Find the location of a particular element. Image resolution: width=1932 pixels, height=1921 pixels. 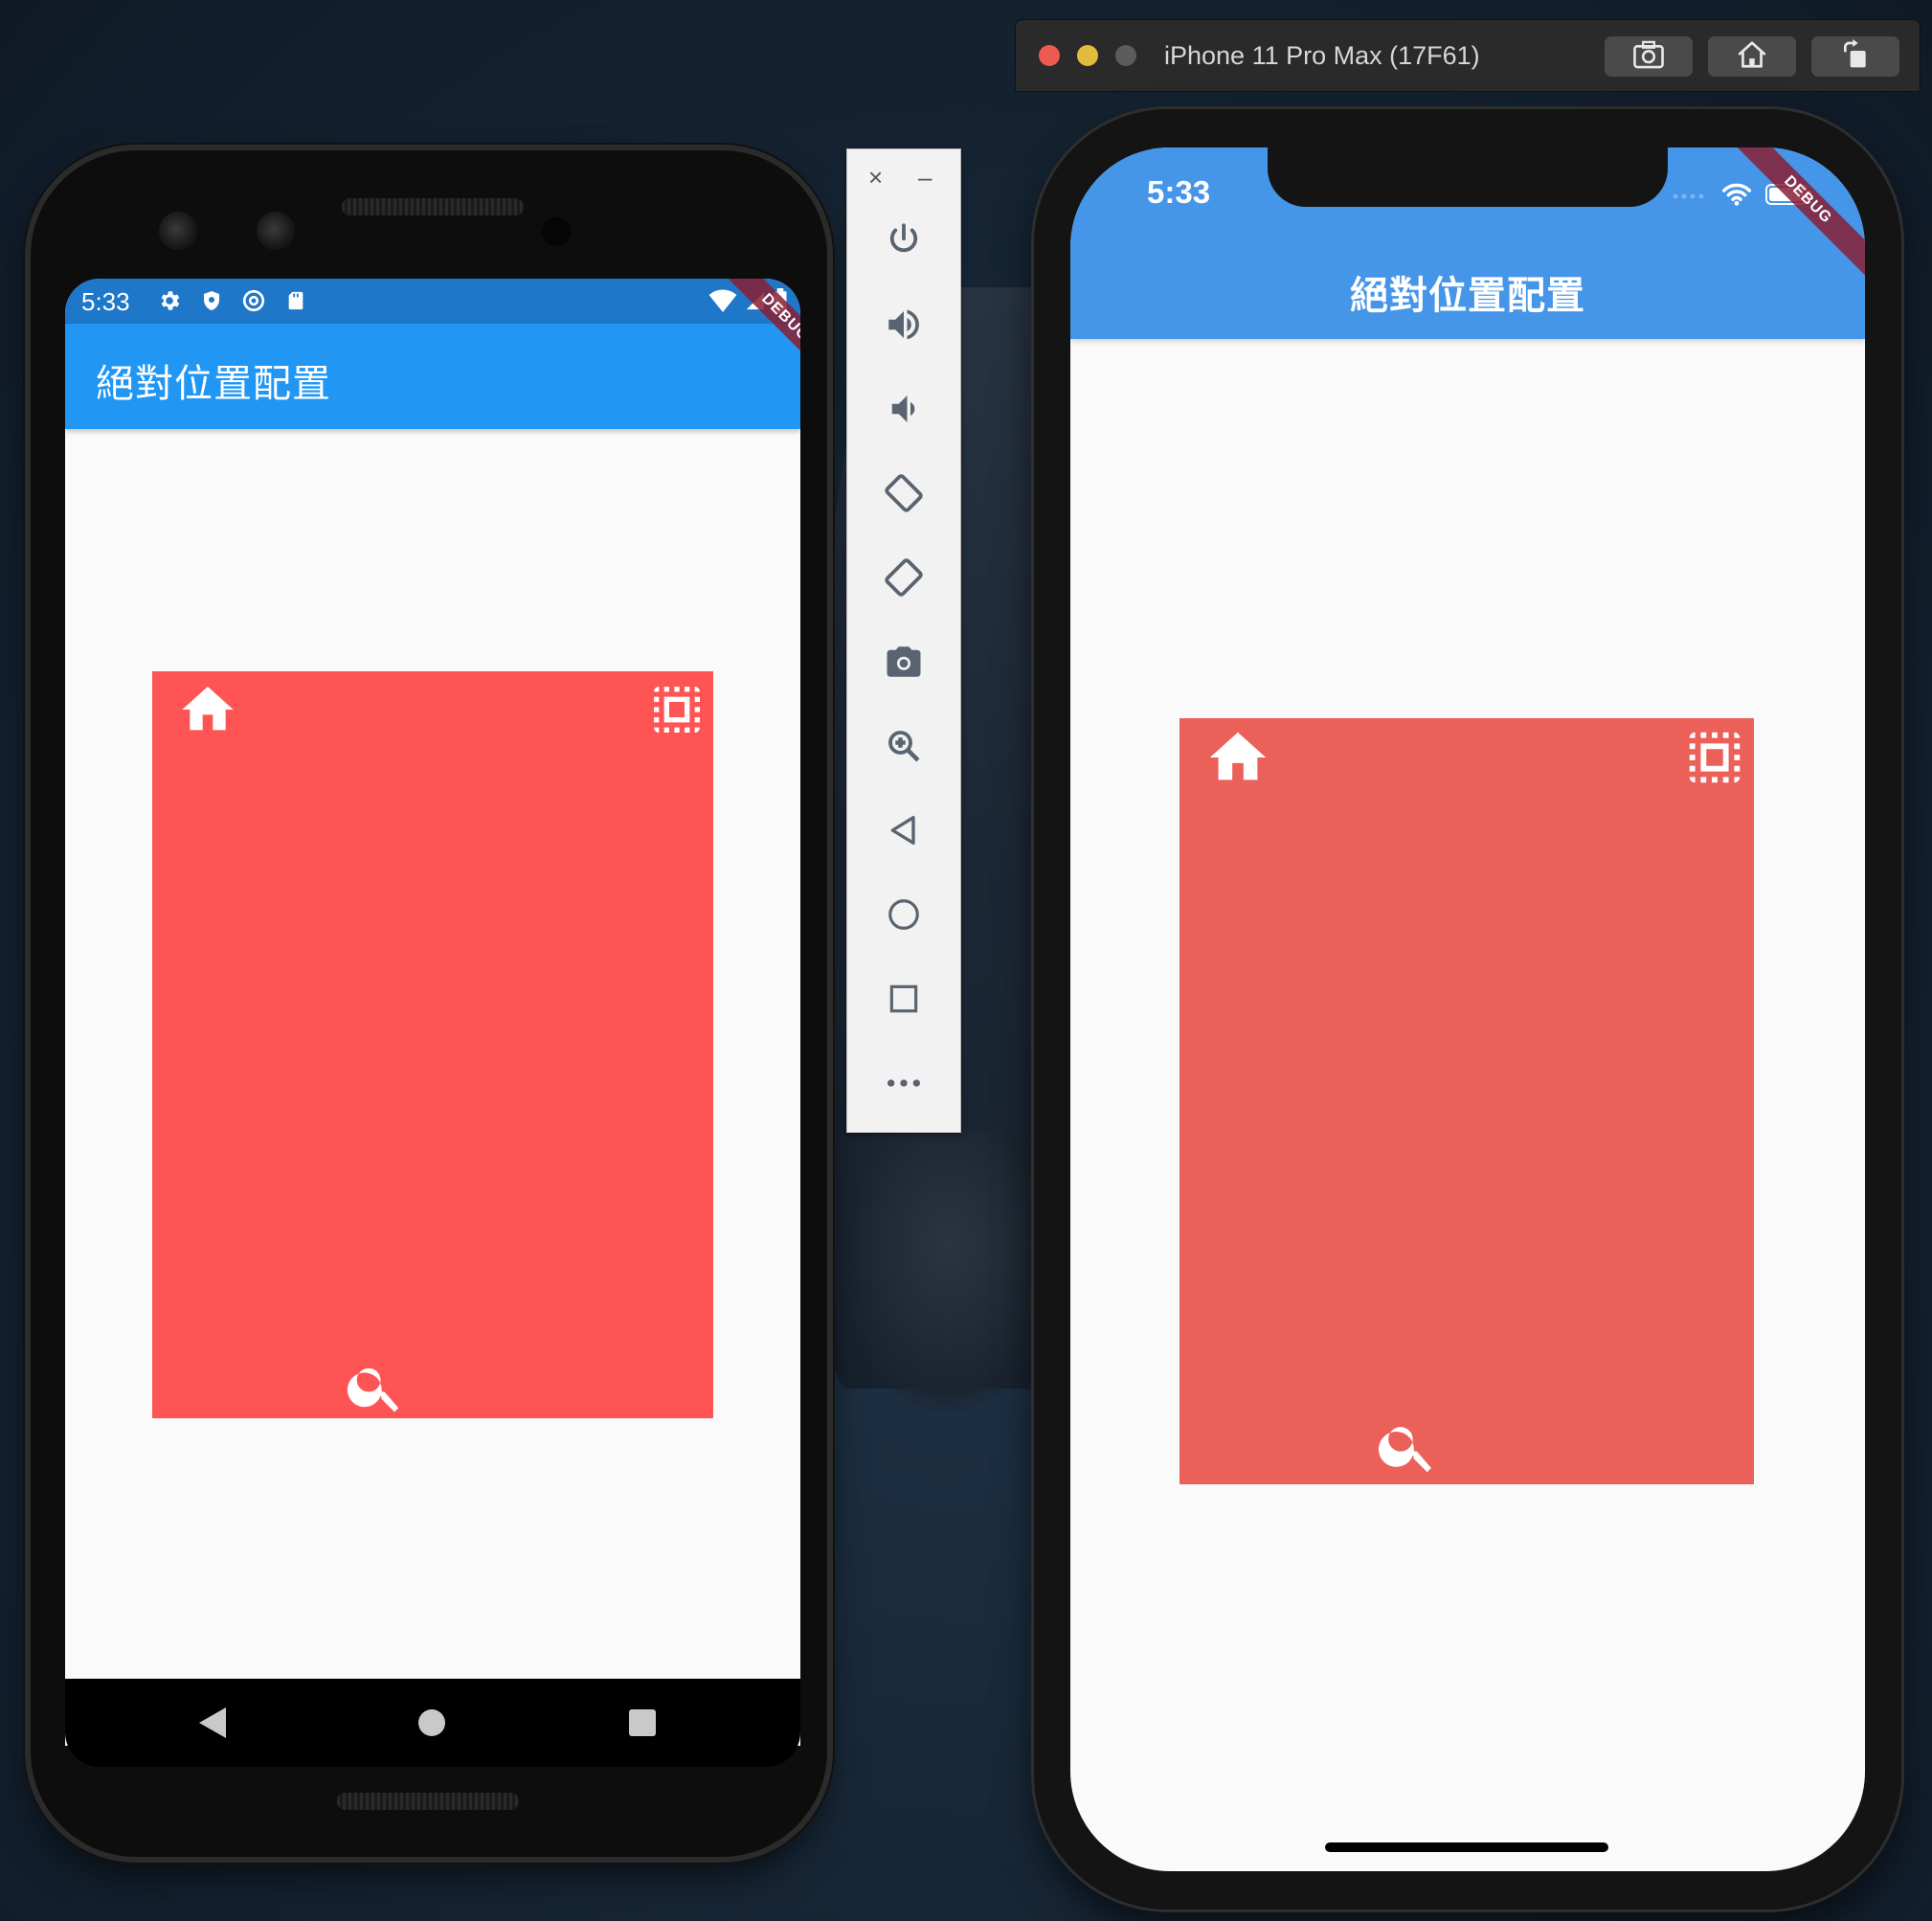

screenshot-icon is located at coordinates (1649, 57).